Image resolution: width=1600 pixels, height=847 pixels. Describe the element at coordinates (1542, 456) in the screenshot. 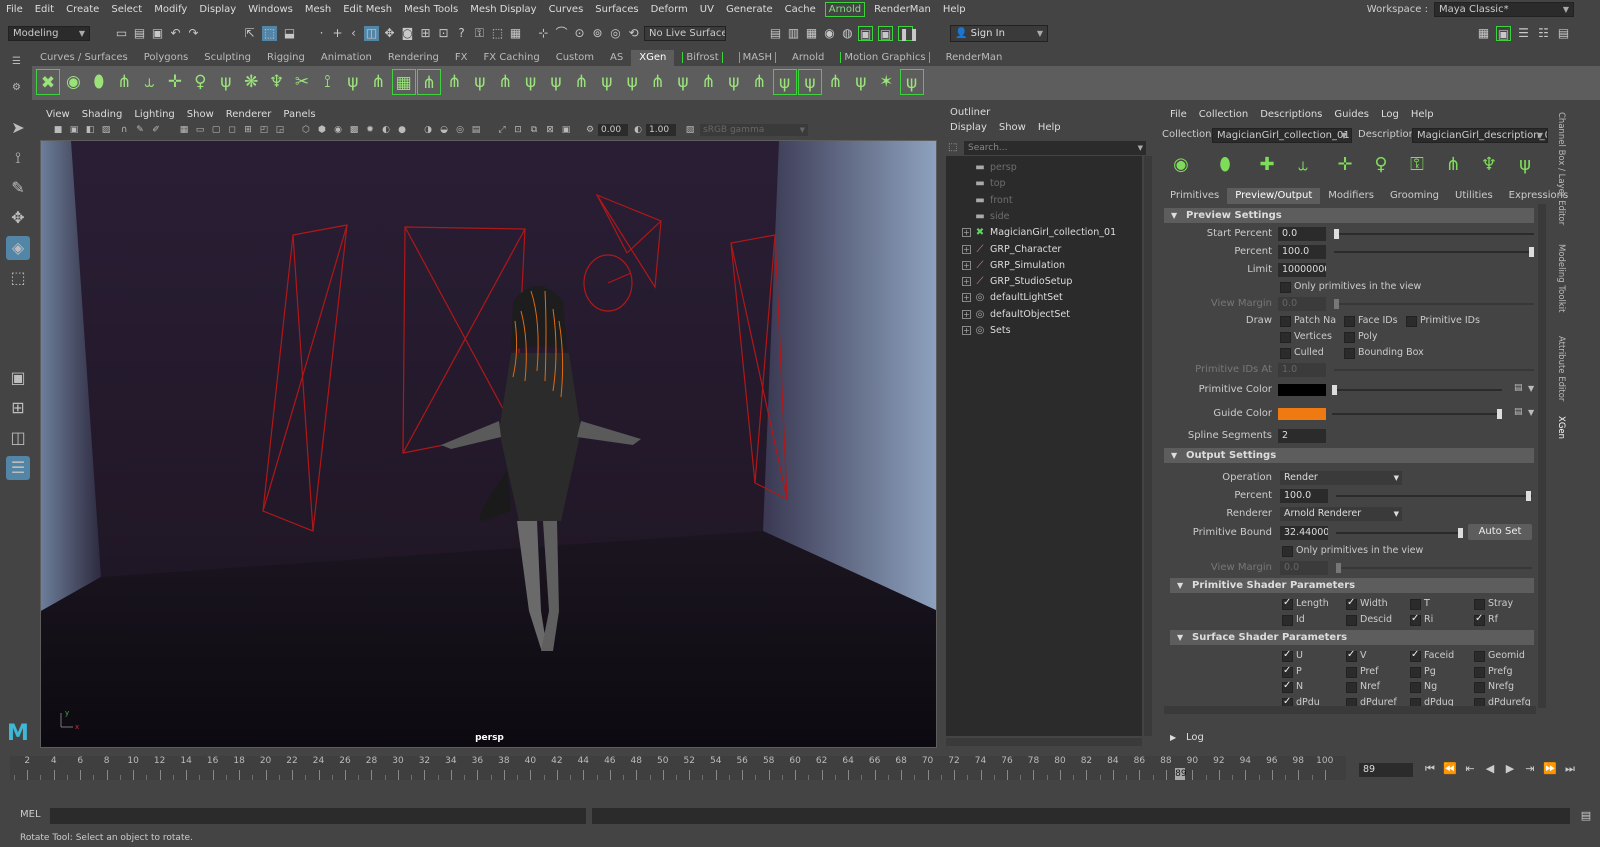

I see `xgen-vertical-scrollbar` at that location.